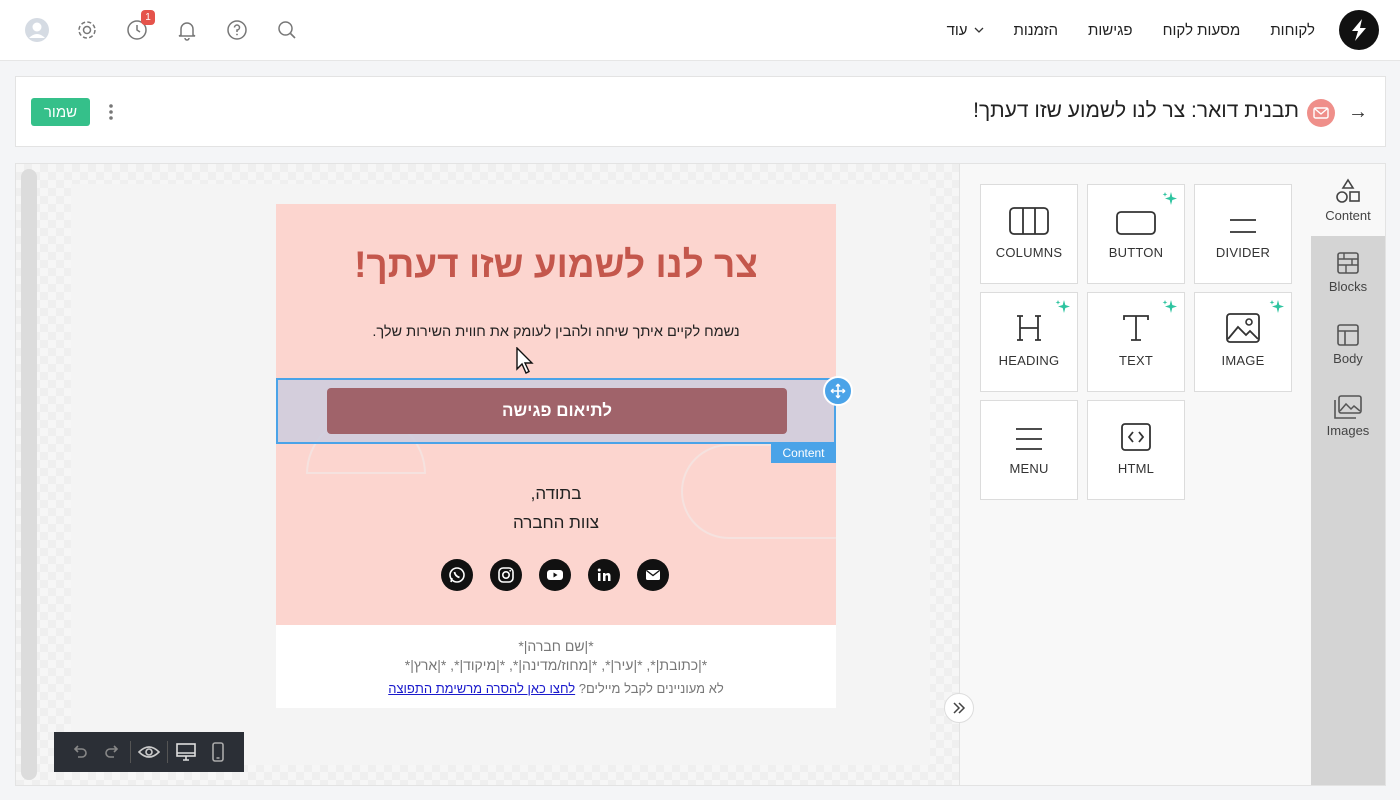  What do you see at coordinates (29, 474) in the screenshot?
I see `canvas-scrollbar` at bounding box center [29, 474].